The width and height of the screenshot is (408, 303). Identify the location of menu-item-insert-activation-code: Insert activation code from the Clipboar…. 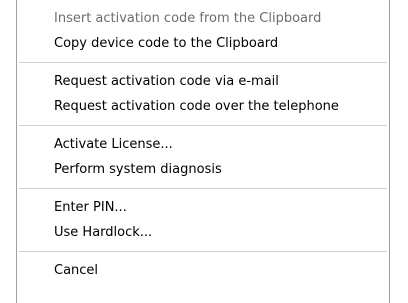
(188, 18).